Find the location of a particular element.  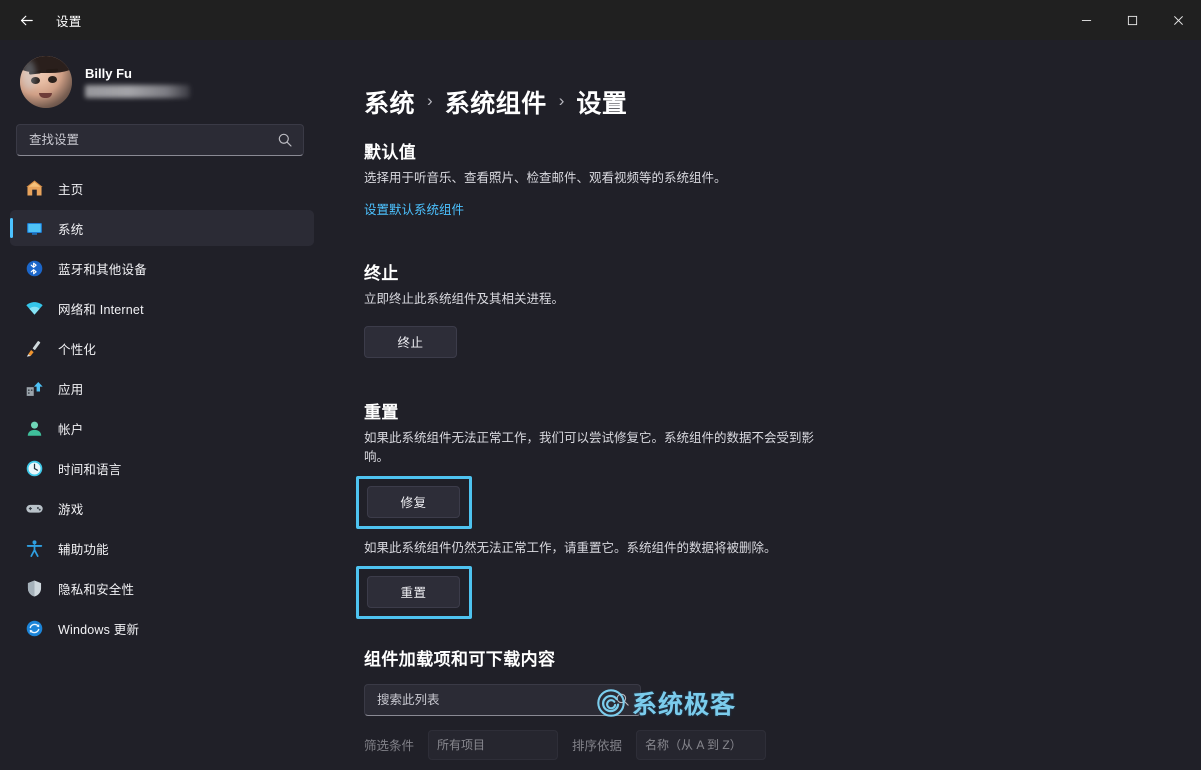

search-box is located at coordinates (160, 140).